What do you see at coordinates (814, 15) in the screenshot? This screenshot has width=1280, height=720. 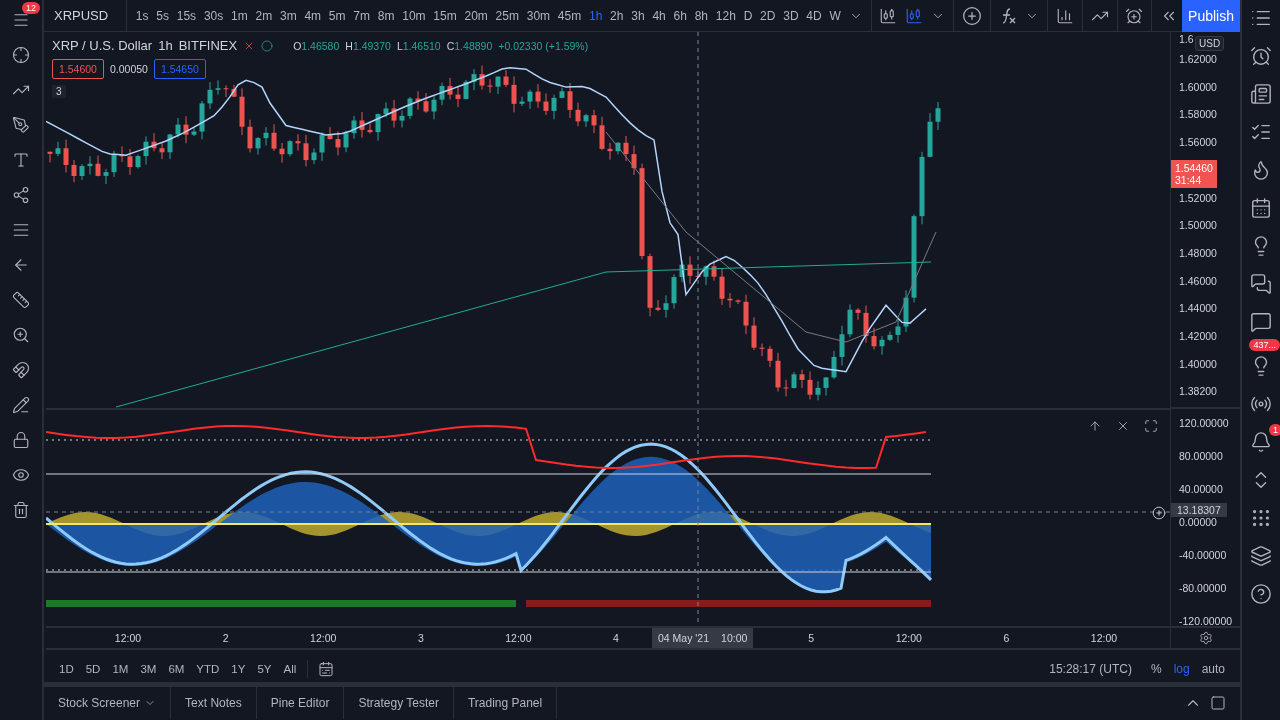 I see `interval-button: 4D` at bounding box center [814, 15].